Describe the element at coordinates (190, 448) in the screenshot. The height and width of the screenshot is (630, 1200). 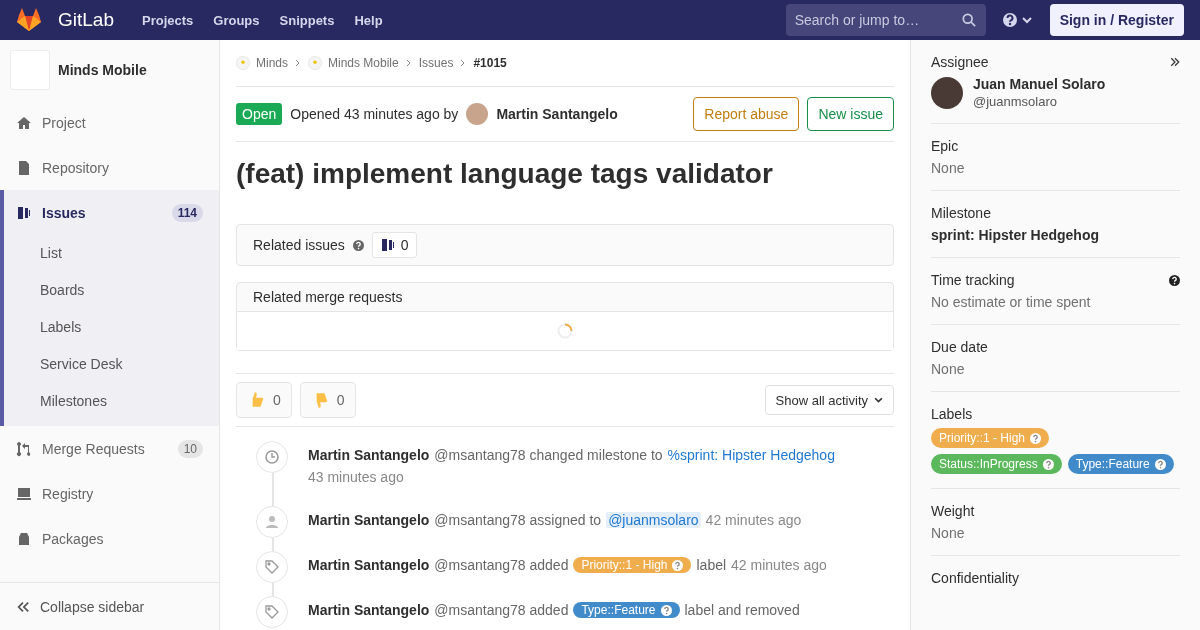
I see `count-badge: 10` at that location.